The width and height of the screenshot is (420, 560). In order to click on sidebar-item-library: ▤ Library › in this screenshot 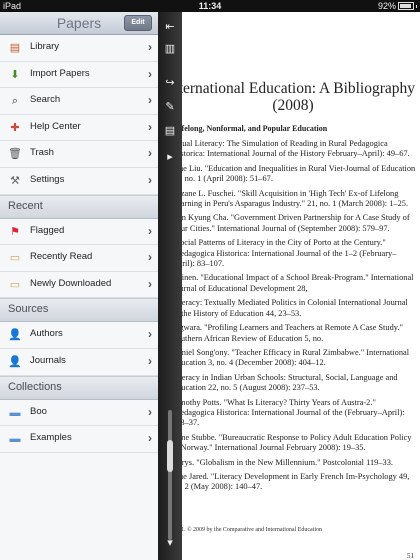, I will do `click(79, 48)`.